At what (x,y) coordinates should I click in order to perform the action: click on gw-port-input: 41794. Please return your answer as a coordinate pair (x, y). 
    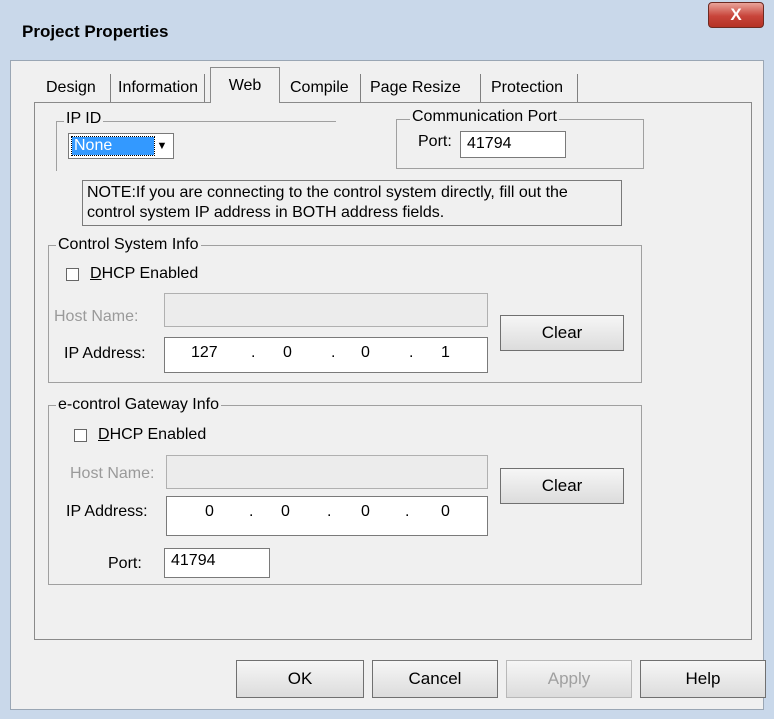
    Looking at the image, I should click on (217, 563).